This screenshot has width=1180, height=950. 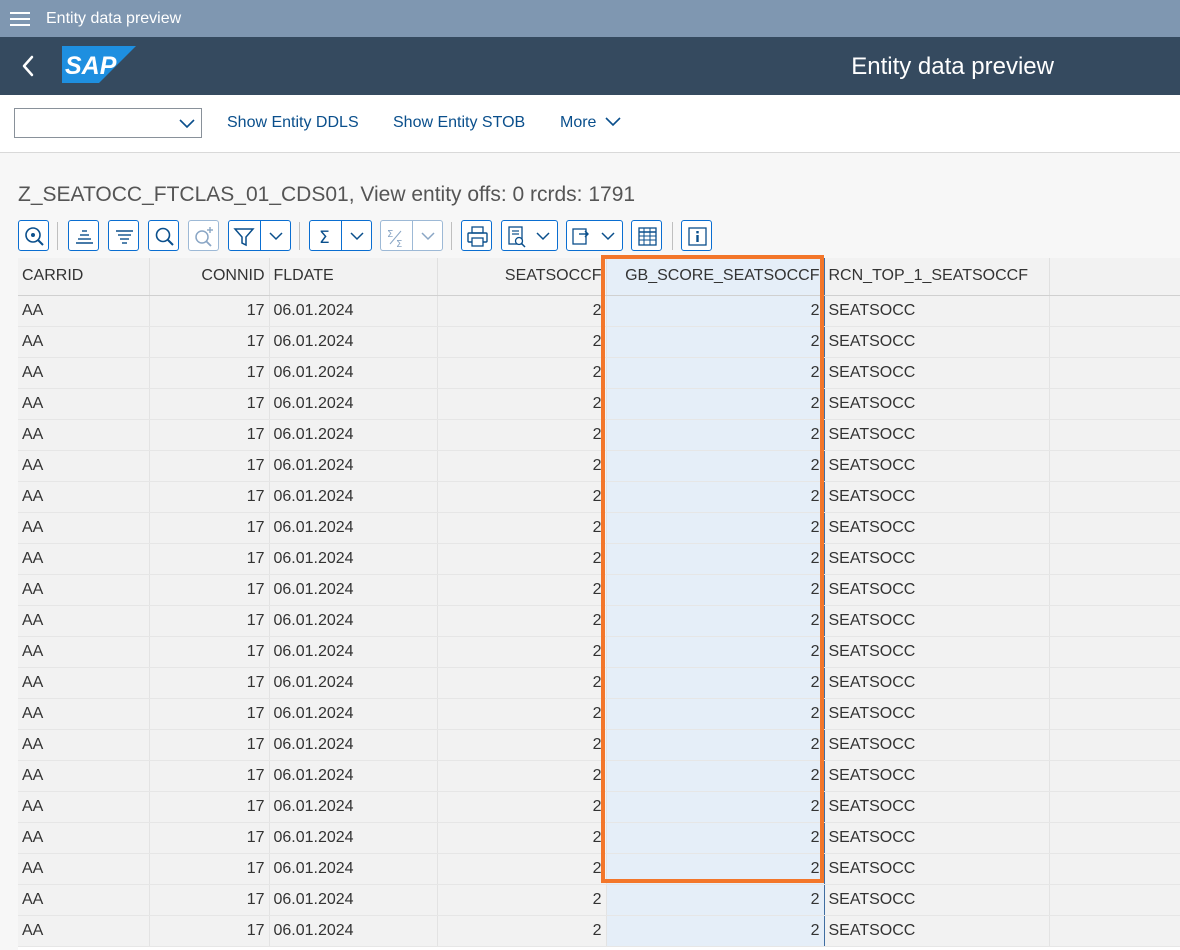 I want to click on sort-ascending-button, so click(x=83, y=235).